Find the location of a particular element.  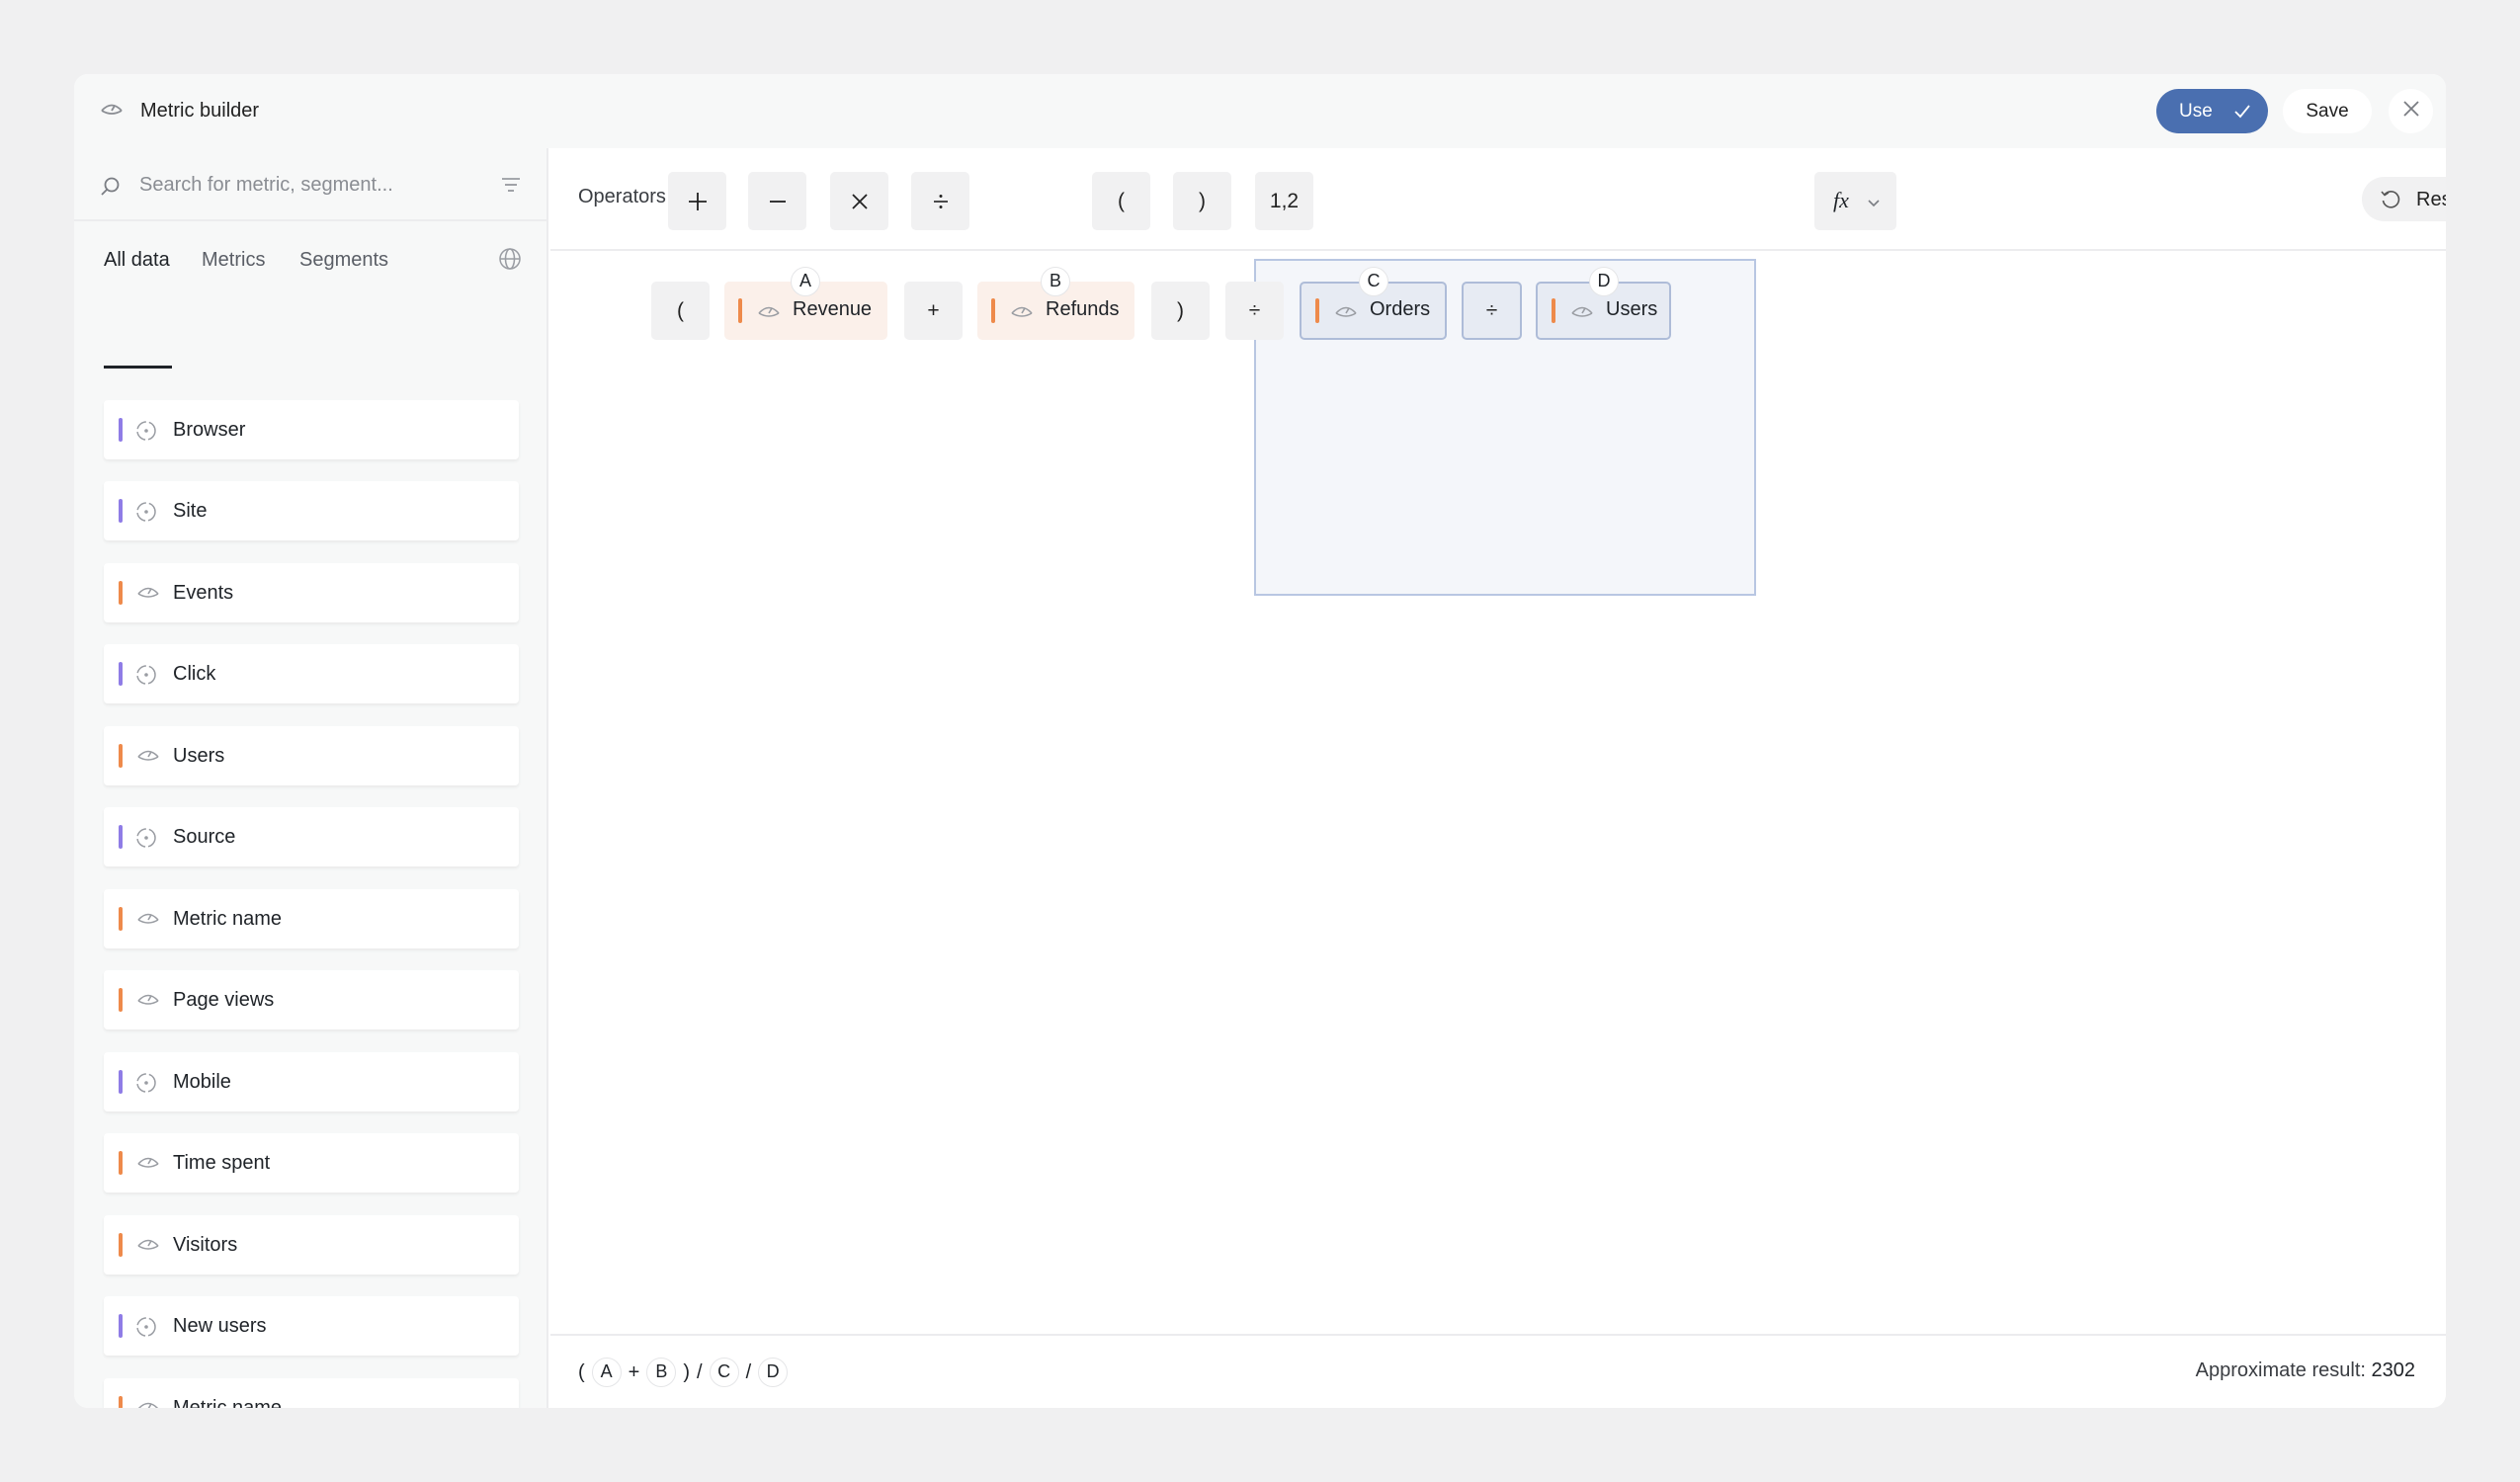

sidebar-item-time-spent: Time spent is located at coordinates (311, 1163).